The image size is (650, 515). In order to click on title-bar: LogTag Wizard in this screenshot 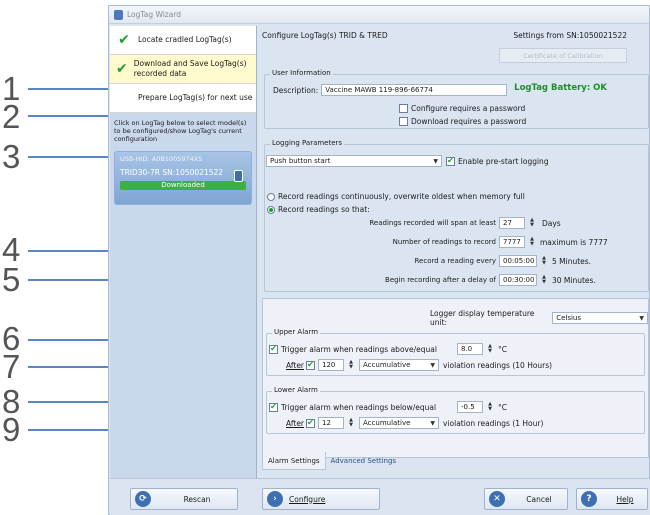, I will do `click(379, 15)`.